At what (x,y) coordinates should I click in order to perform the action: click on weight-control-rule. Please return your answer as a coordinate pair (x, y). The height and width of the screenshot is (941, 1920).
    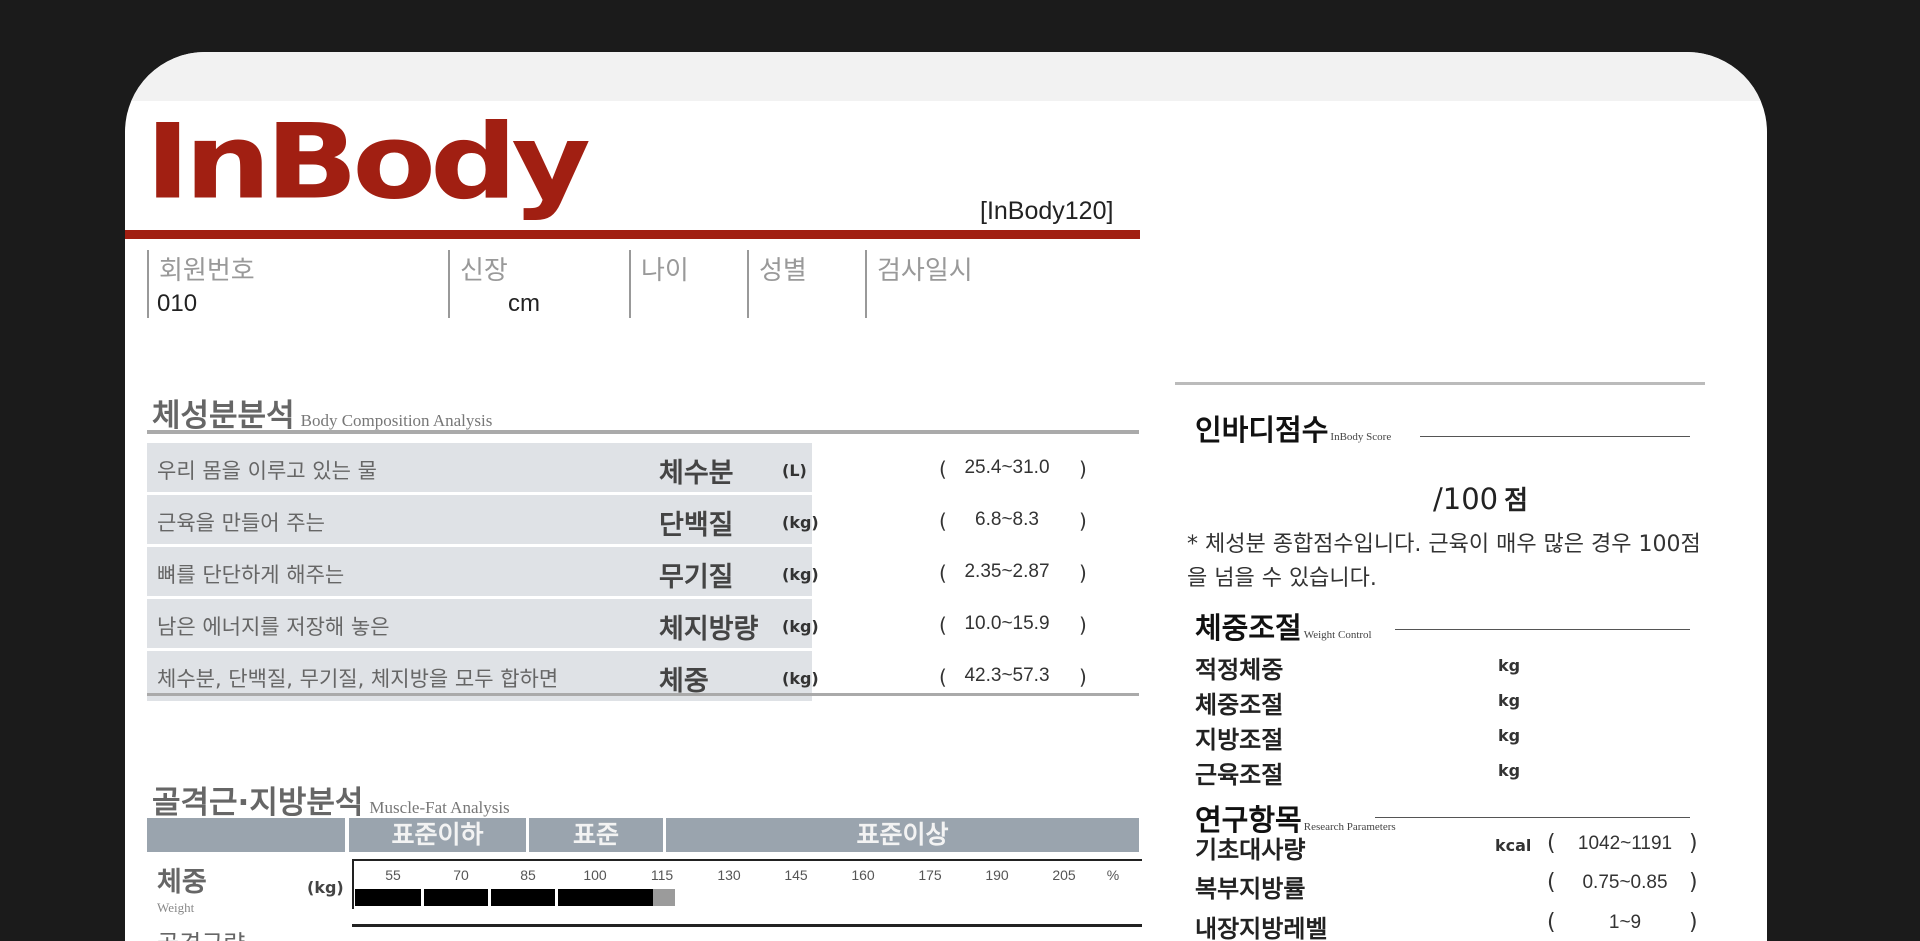
    Looking at the image, I should click on (1542, 629).